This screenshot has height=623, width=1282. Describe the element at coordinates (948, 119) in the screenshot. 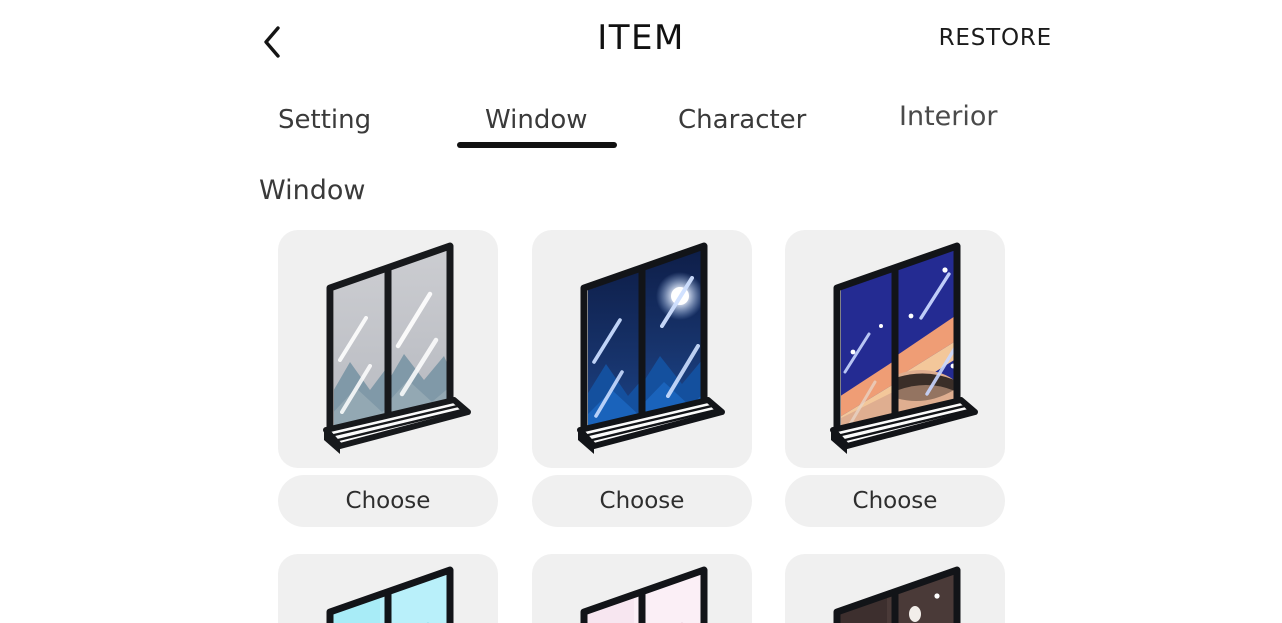

I see `tab-interior: Interior` at that location.